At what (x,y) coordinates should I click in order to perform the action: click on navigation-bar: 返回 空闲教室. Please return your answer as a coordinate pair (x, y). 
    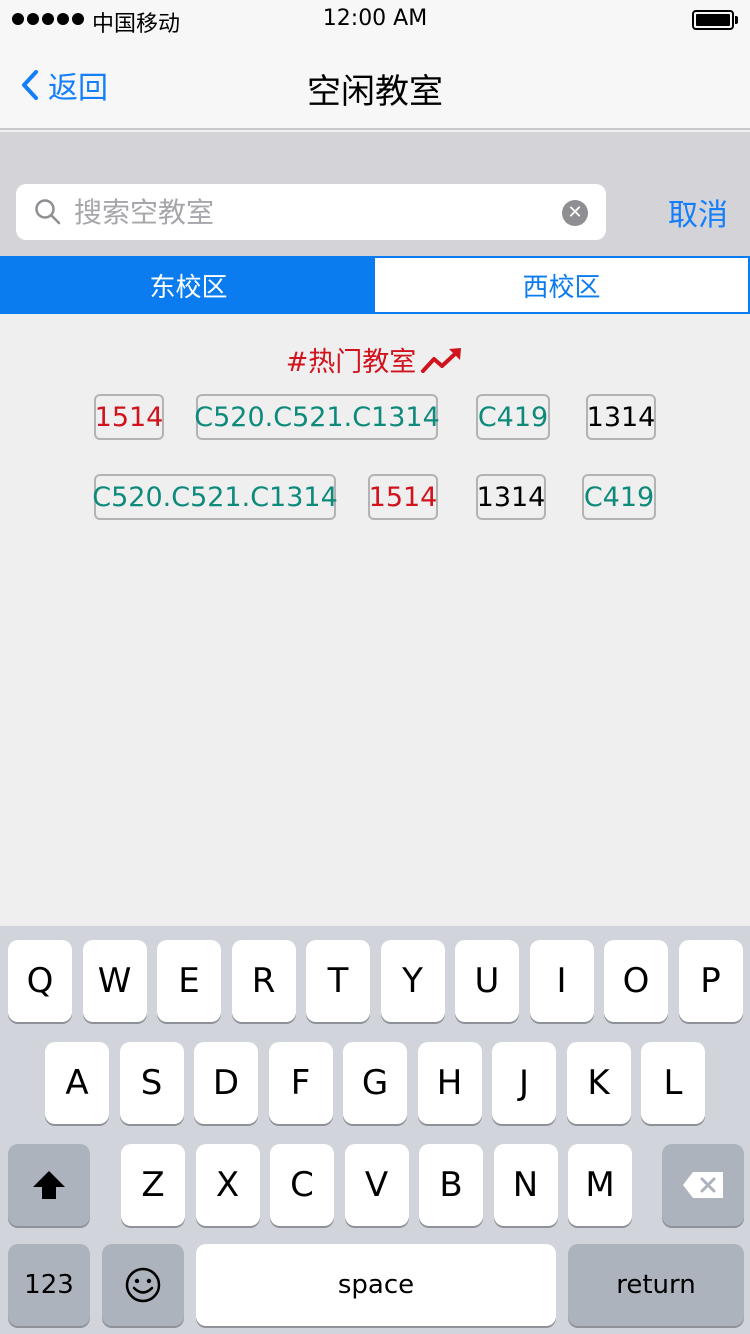
    Looking at the image, I should click on (375, 85).